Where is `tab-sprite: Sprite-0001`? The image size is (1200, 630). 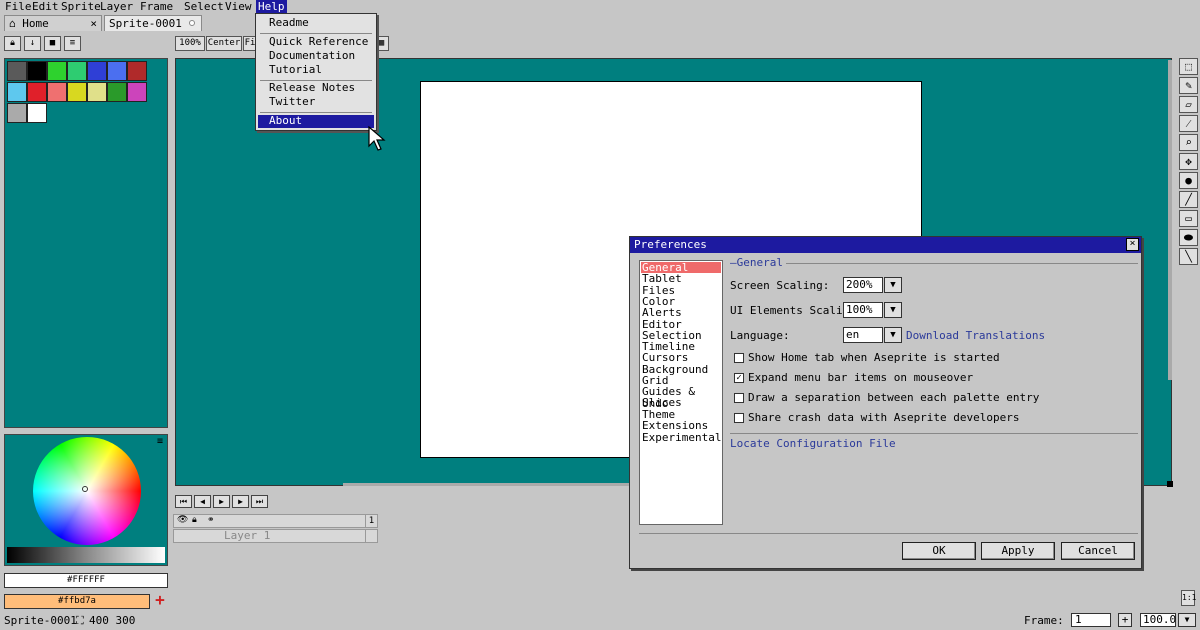 tab-sprite: Sprite-0001 is located at coordinates (153, 23).